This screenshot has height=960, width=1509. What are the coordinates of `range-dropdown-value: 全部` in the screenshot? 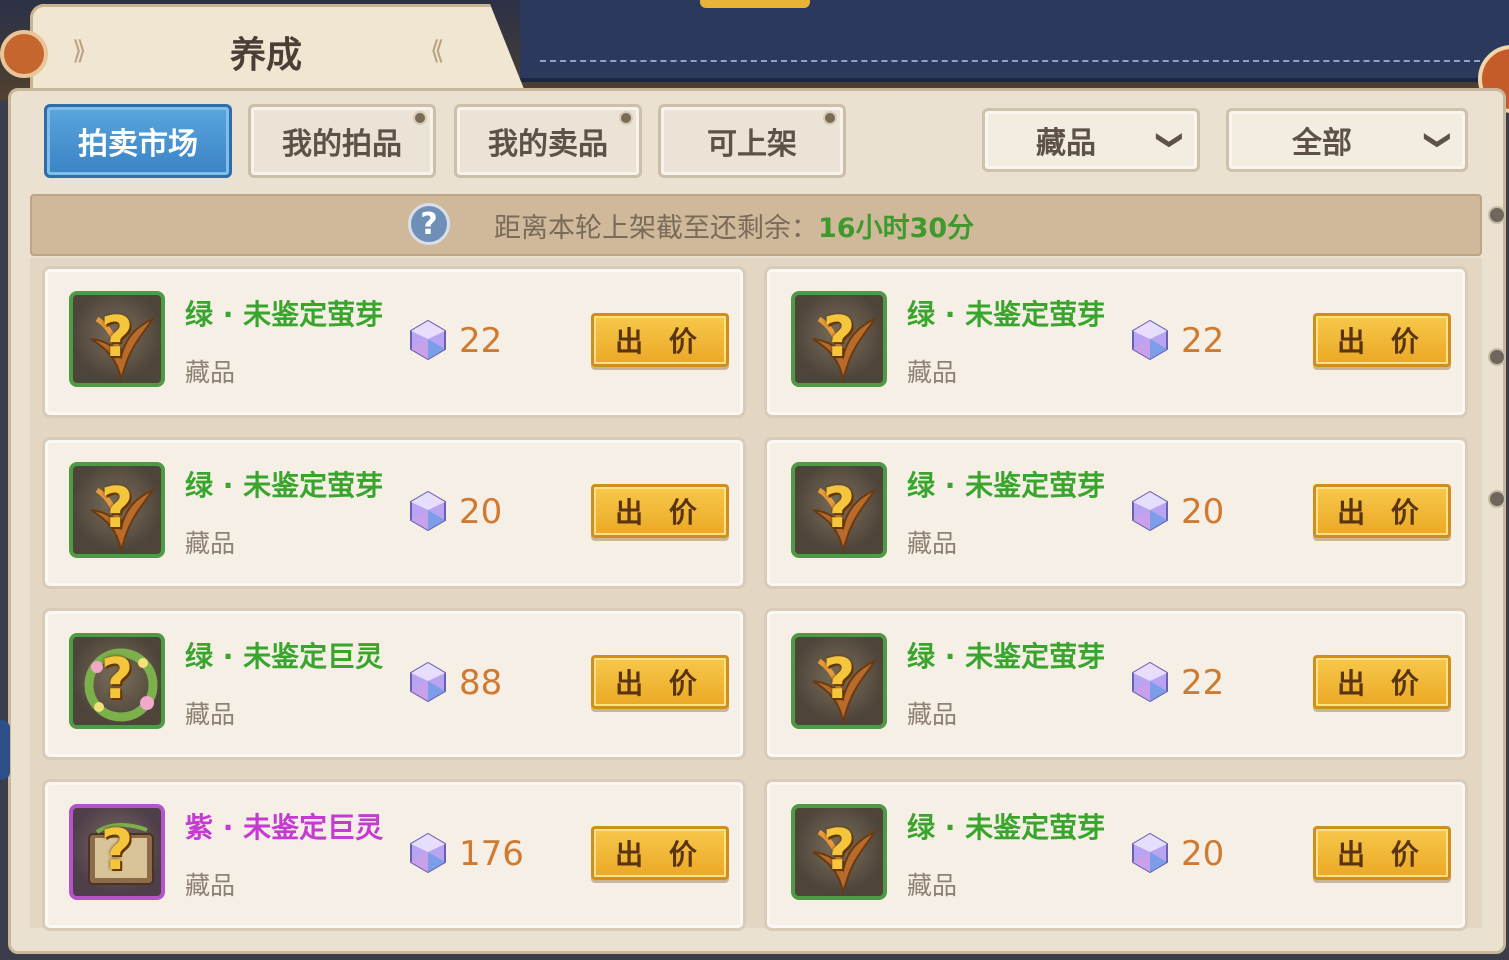 It's located at (1322, 143).